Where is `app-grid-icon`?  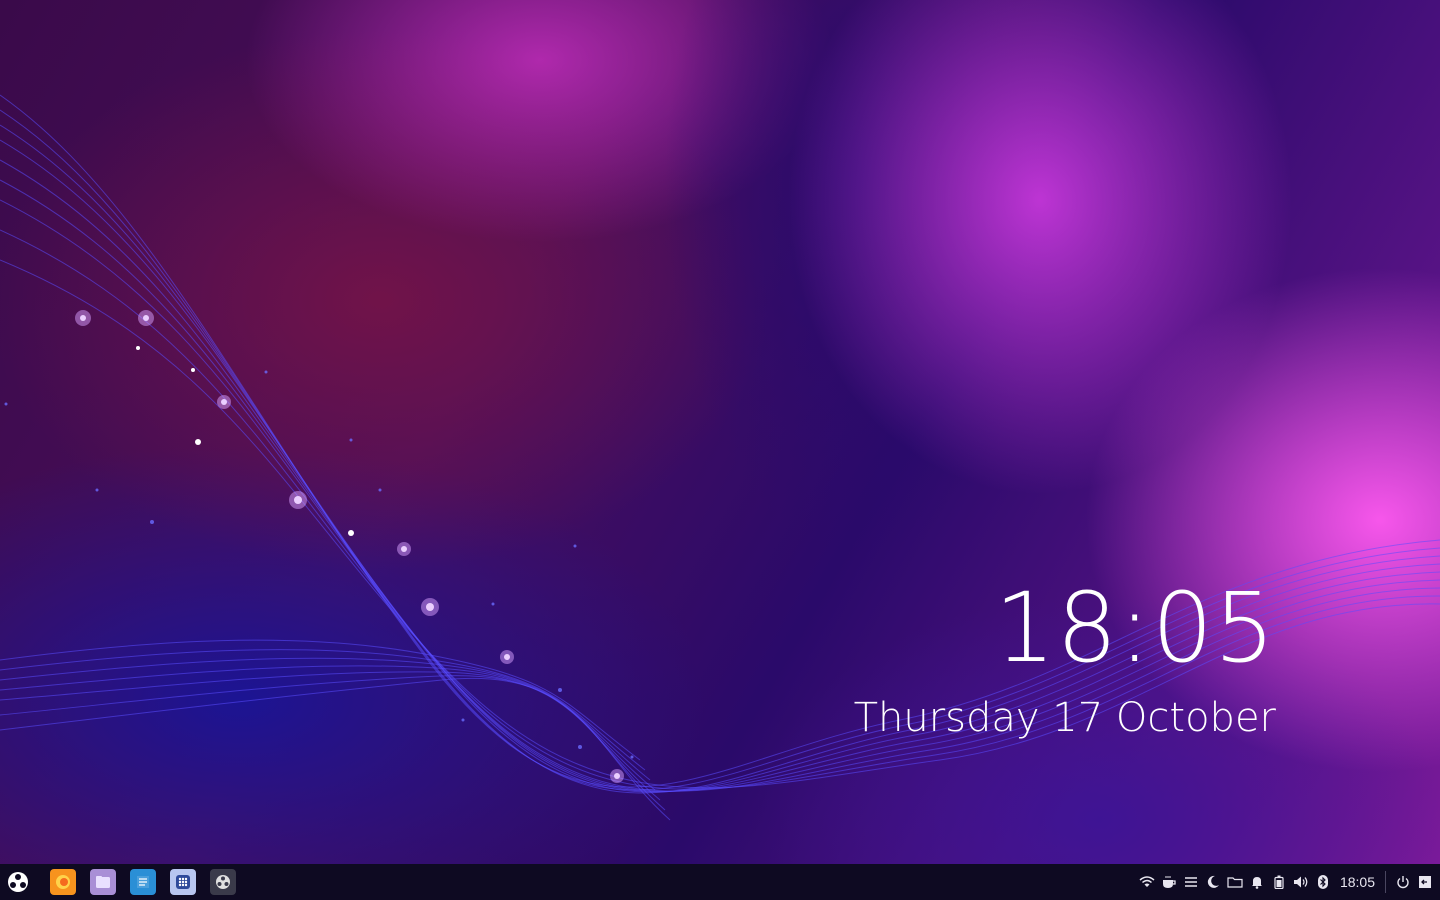 app-grid-icon is located at coordinates (183, 882).